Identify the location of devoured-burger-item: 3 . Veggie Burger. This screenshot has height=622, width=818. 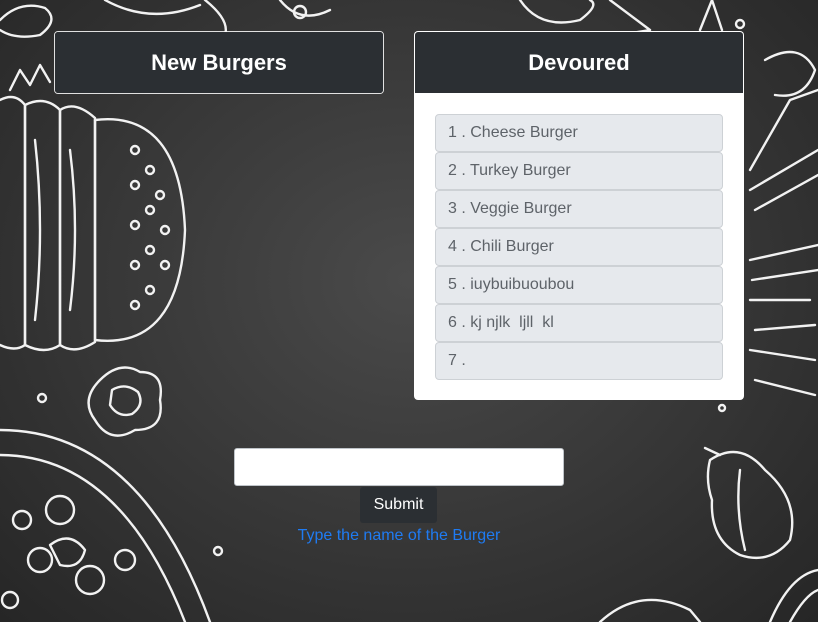
(579, 209).